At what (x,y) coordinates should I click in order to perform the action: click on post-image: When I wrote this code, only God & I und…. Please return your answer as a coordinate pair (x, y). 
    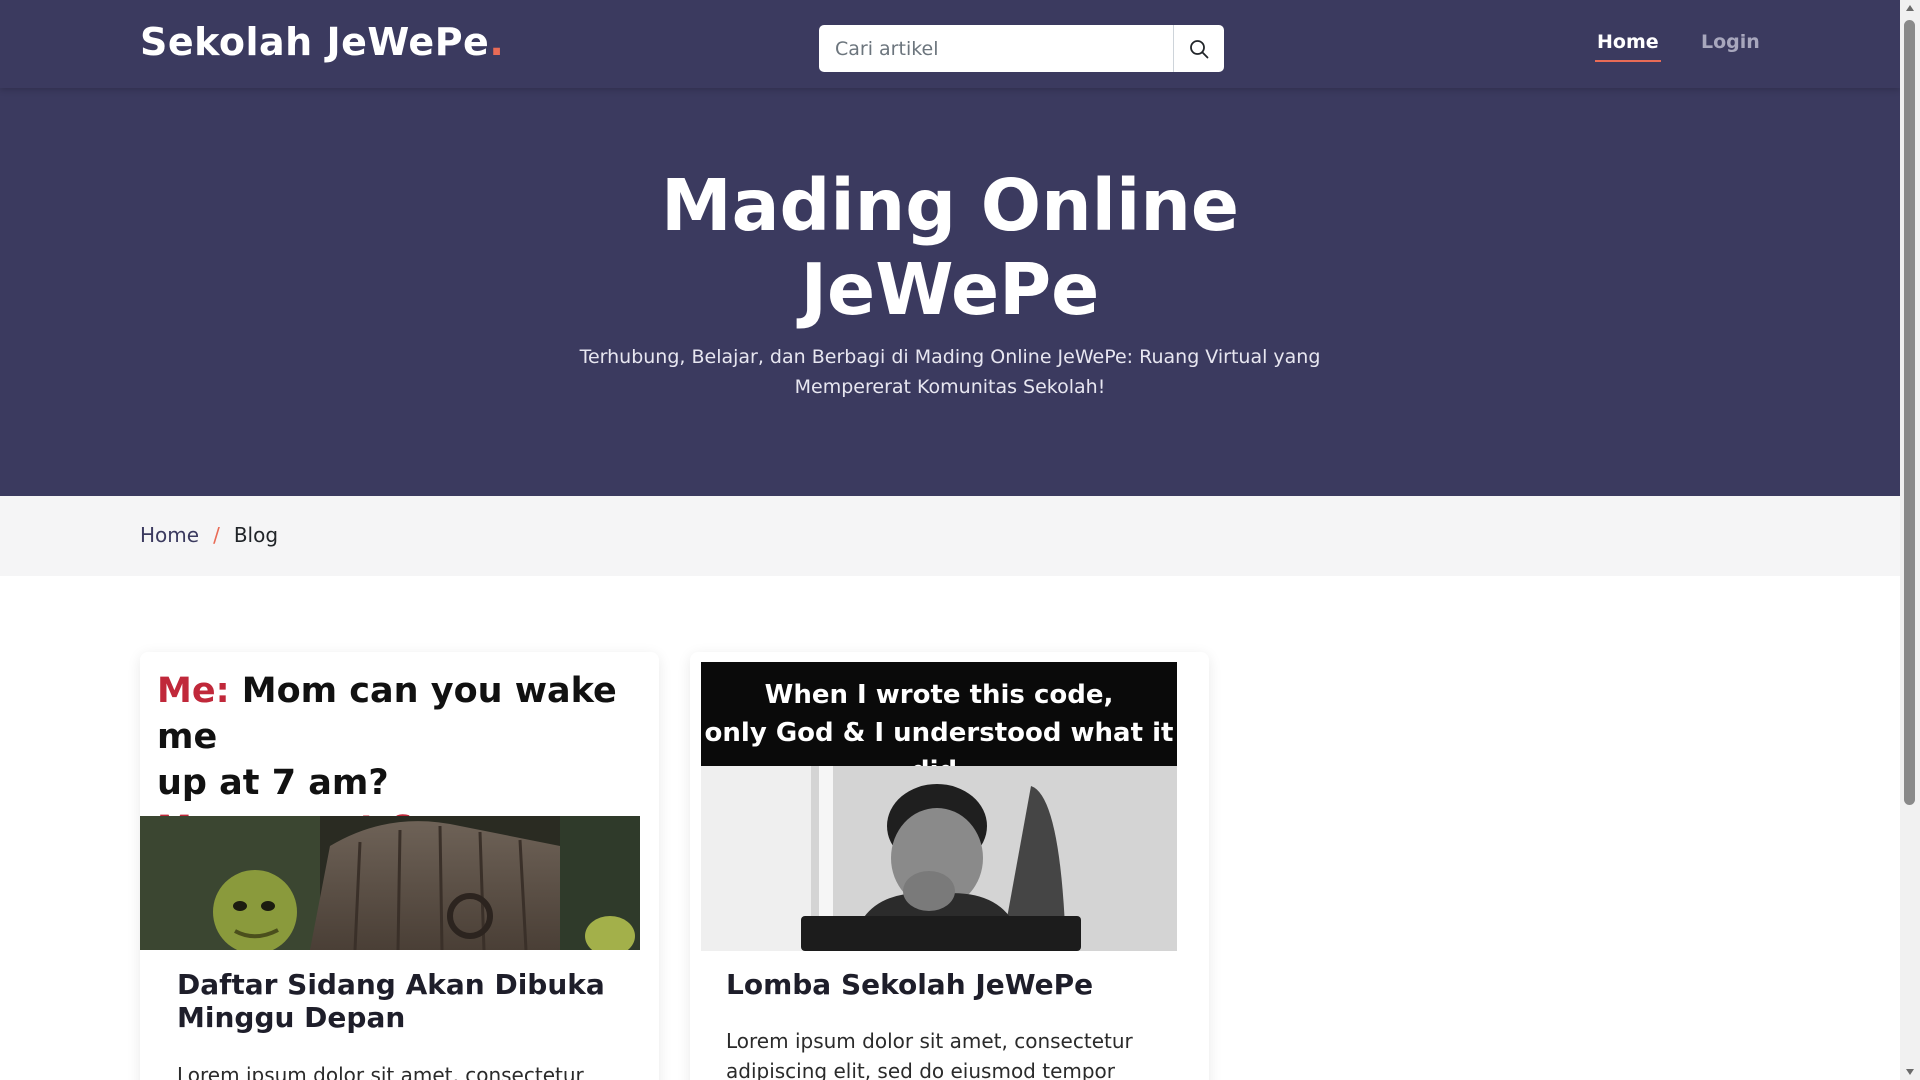
    Looking at the image, I should click on (939, 806).